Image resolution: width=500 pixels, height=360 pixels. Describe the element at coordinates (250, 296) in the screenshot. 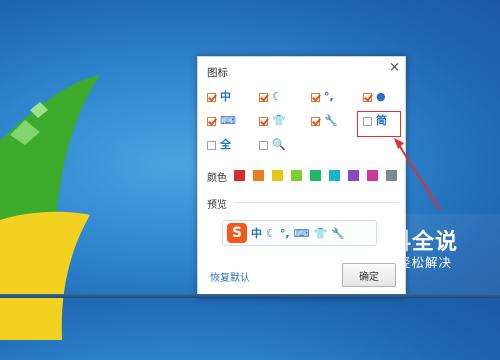

I see `taskbar` at that location.